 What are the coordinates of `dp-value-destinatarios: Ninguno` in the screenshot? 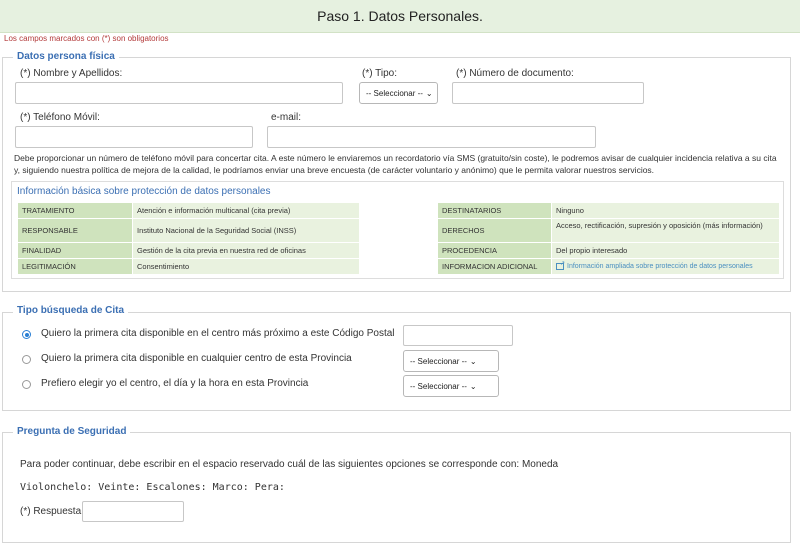 It's located at (665, 210).